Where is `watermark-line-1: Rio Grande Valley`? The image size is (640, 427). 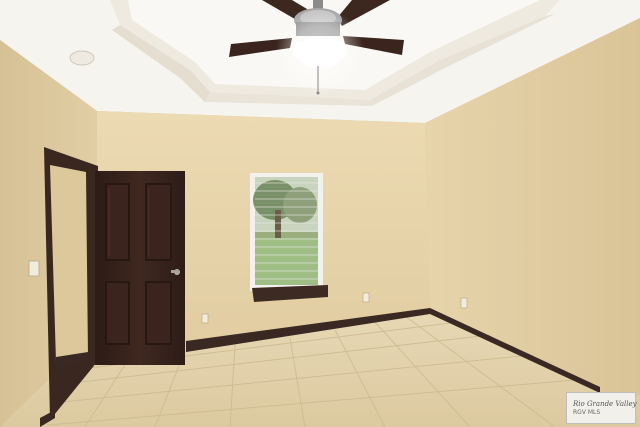 watermark-line-1: Rio Grande Valley is located at coordinates (605, 403).